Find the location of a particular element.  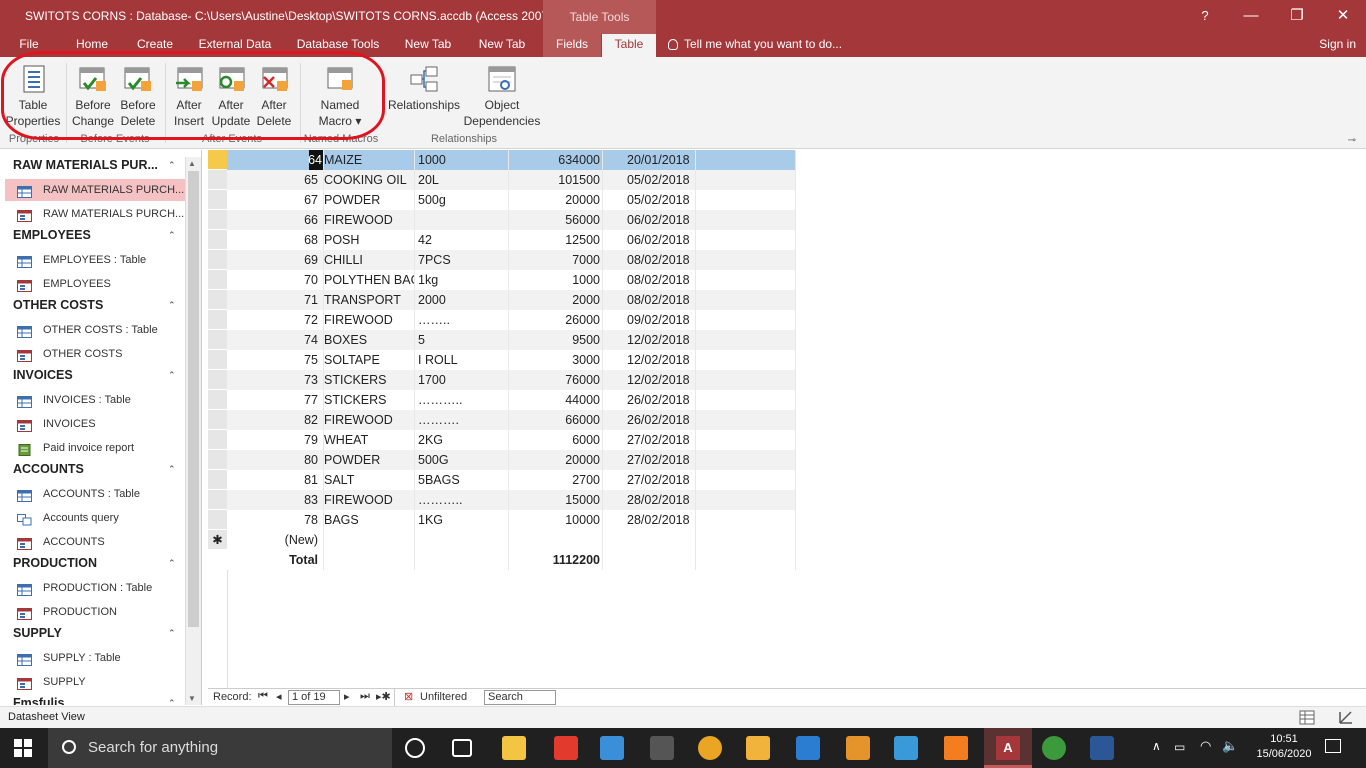

table-cell: SALT is located at coordinates (369, 480).